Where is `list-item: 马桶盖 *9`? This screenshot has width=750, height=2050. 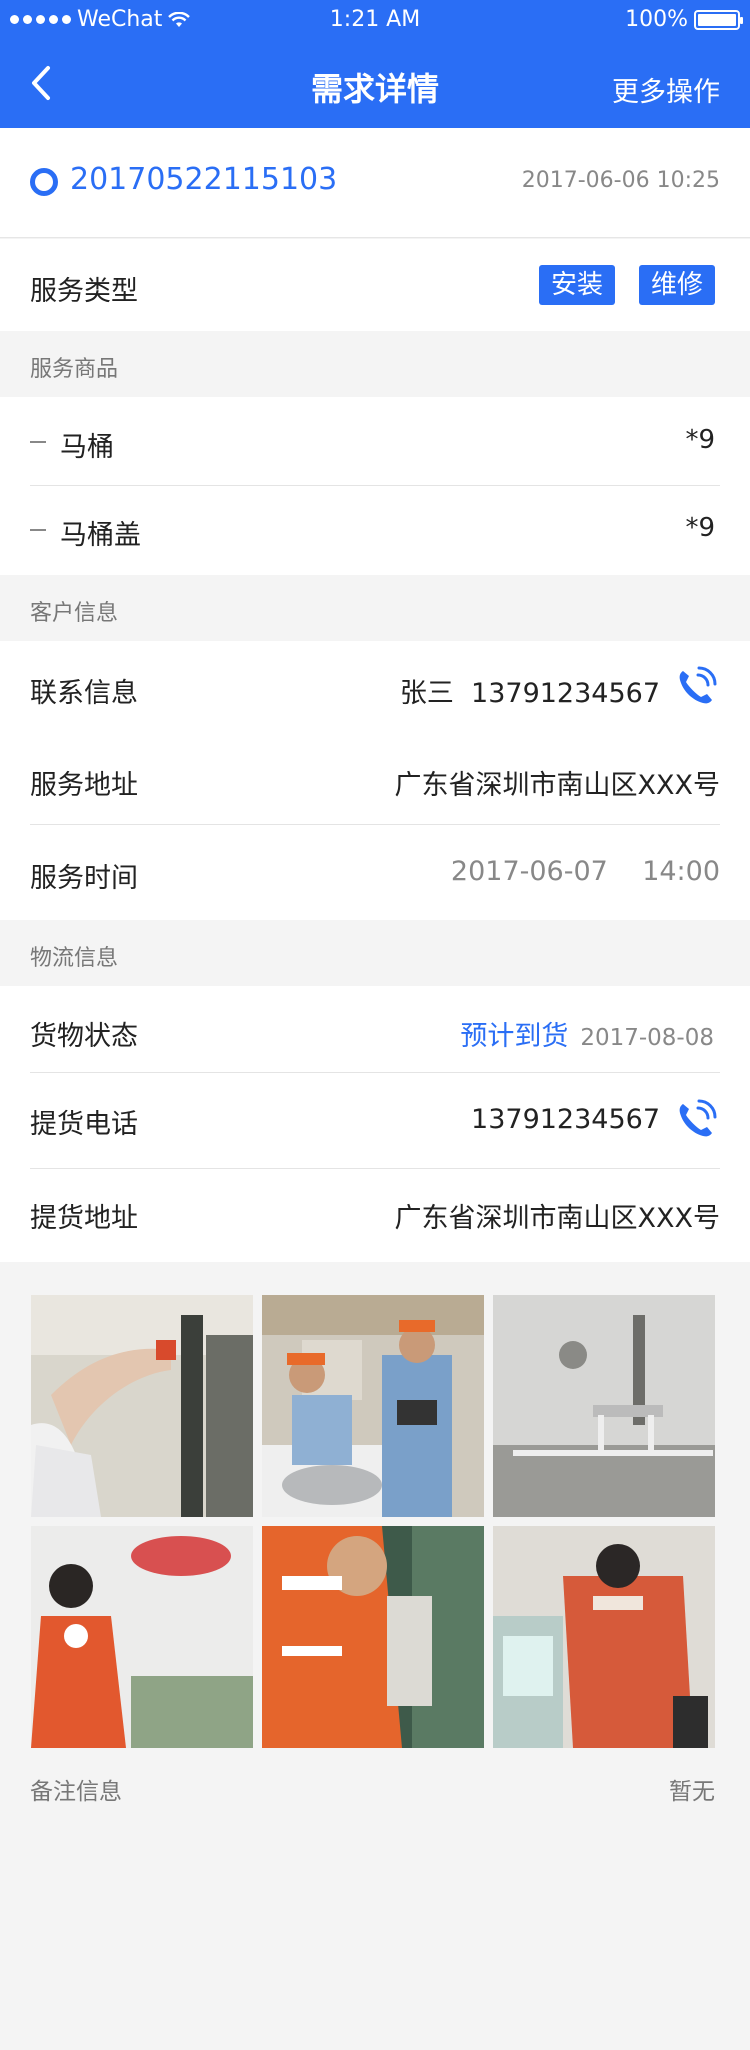 list-item: 马桶盖 *9 is located at coordinates (375, 529).